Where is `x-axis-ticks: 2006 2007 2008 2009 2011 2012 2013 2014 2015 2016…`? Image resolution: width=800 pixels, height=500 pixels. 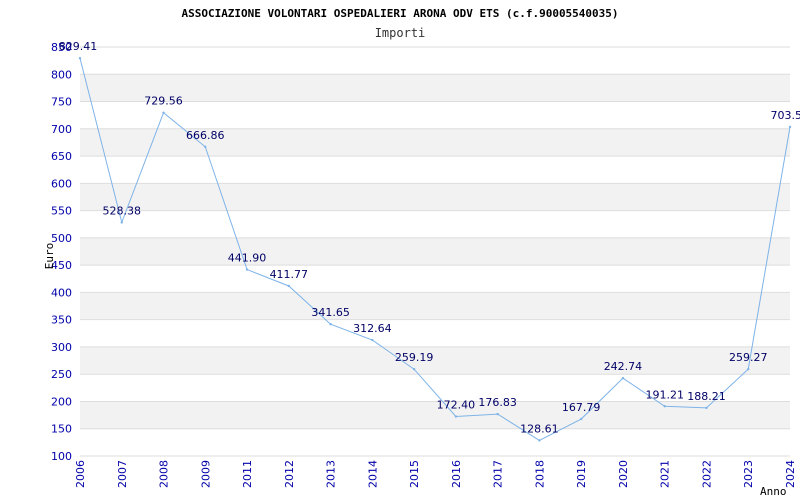 x-axis-ticks: 2006 2007 2008 2009 2011 2012 2013 2014 2015 2016… is located at coordinates (435, 474).